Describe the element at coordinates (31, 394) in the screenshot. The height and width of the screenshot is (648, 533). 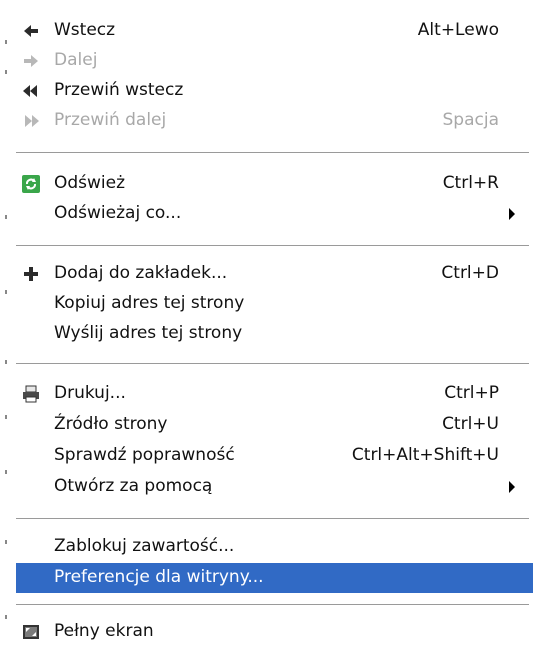
I see `printer-icon` at that location.